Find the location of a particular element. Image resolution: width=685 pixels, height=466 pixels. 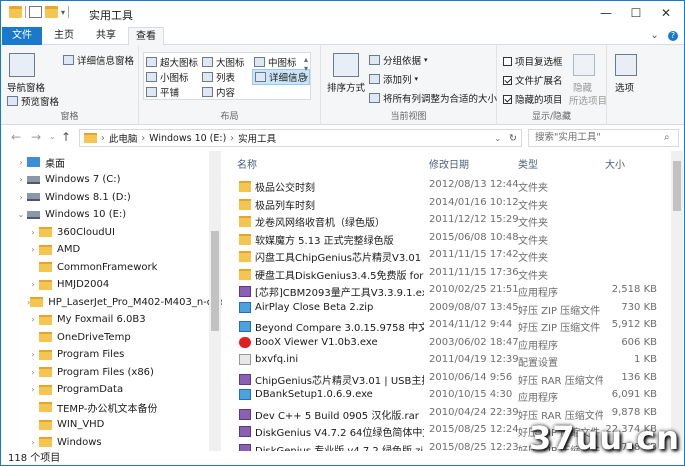

layout-content: 内容 is located at coordinates (218, 92).